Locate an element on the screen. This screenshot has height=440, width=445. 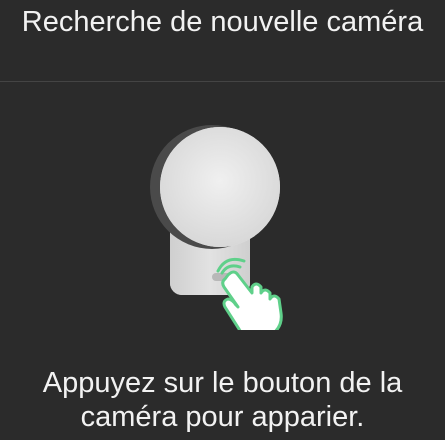
page-title: Recherche de nouvelle caméra is located at coordinates (222, 22).